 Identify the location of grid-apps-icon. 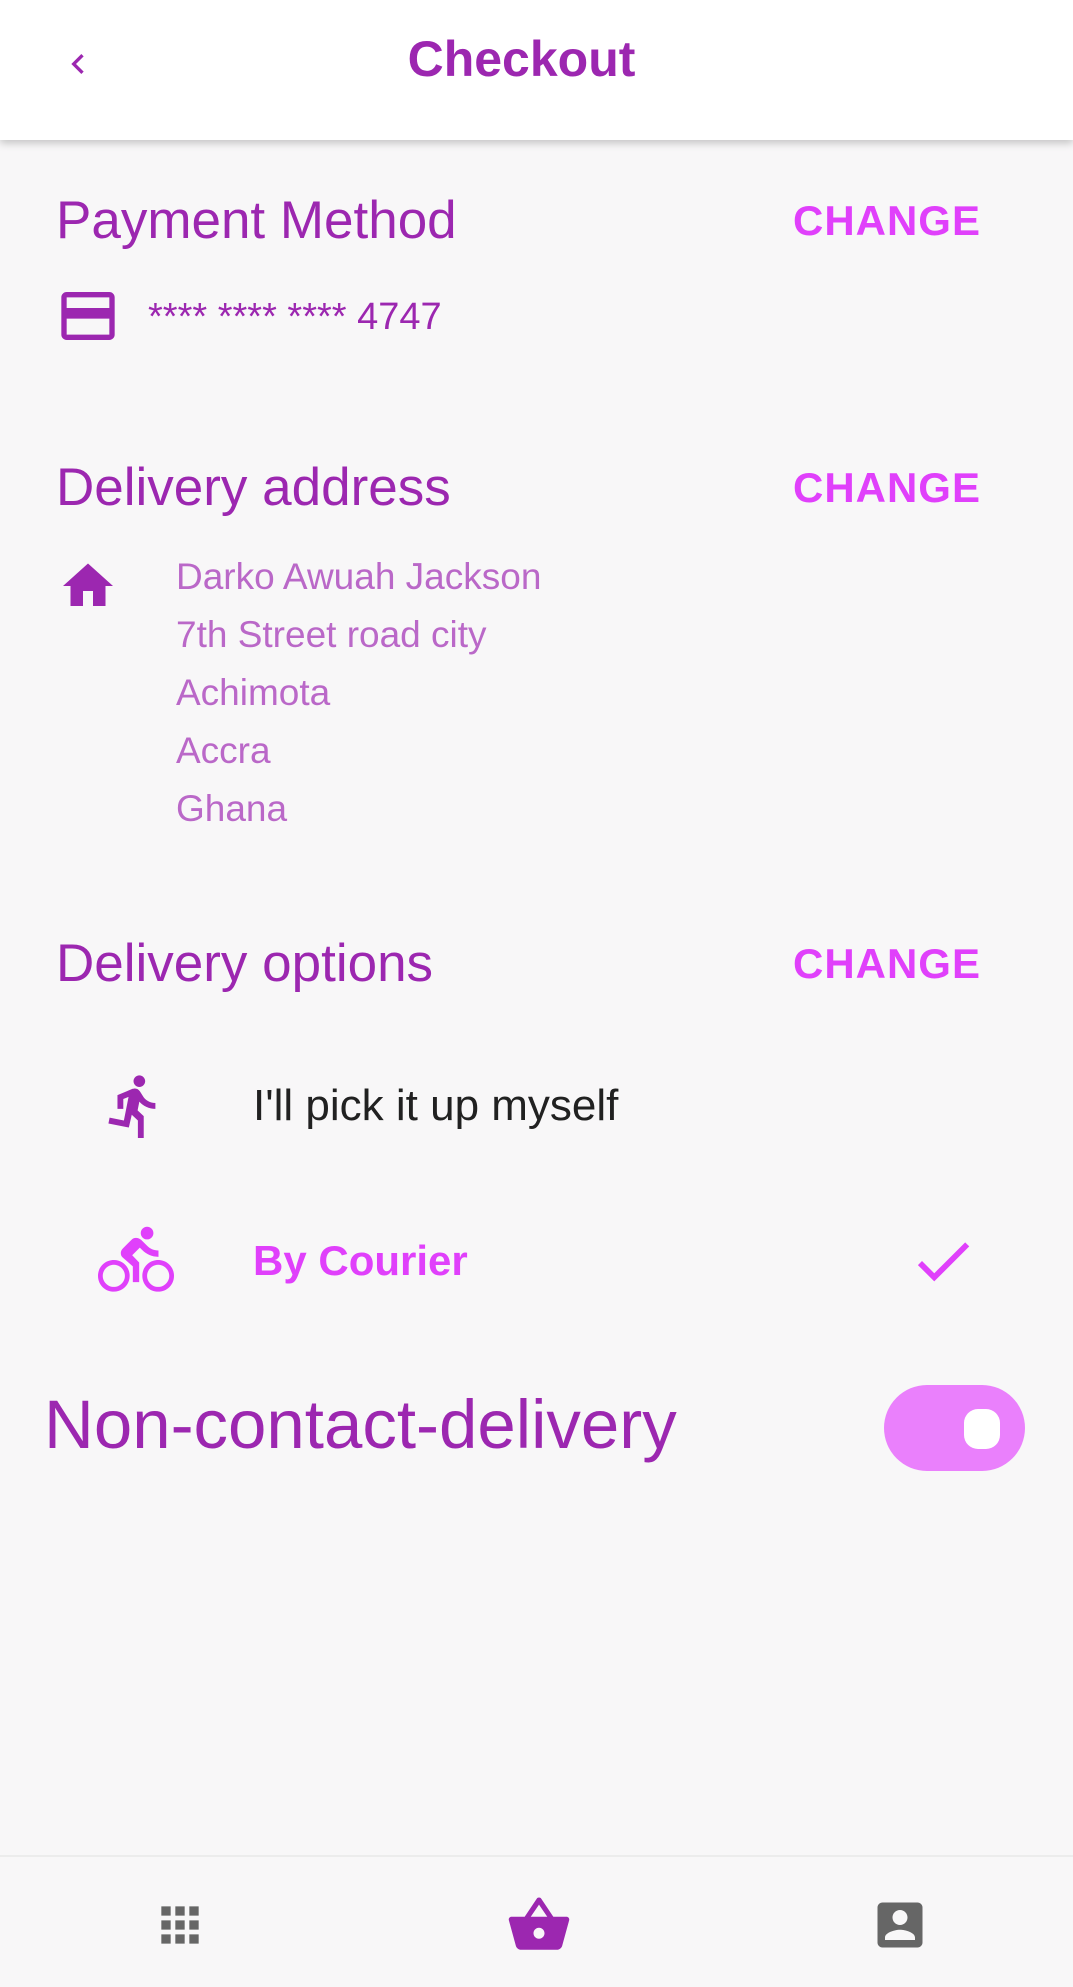
(180, 1925).